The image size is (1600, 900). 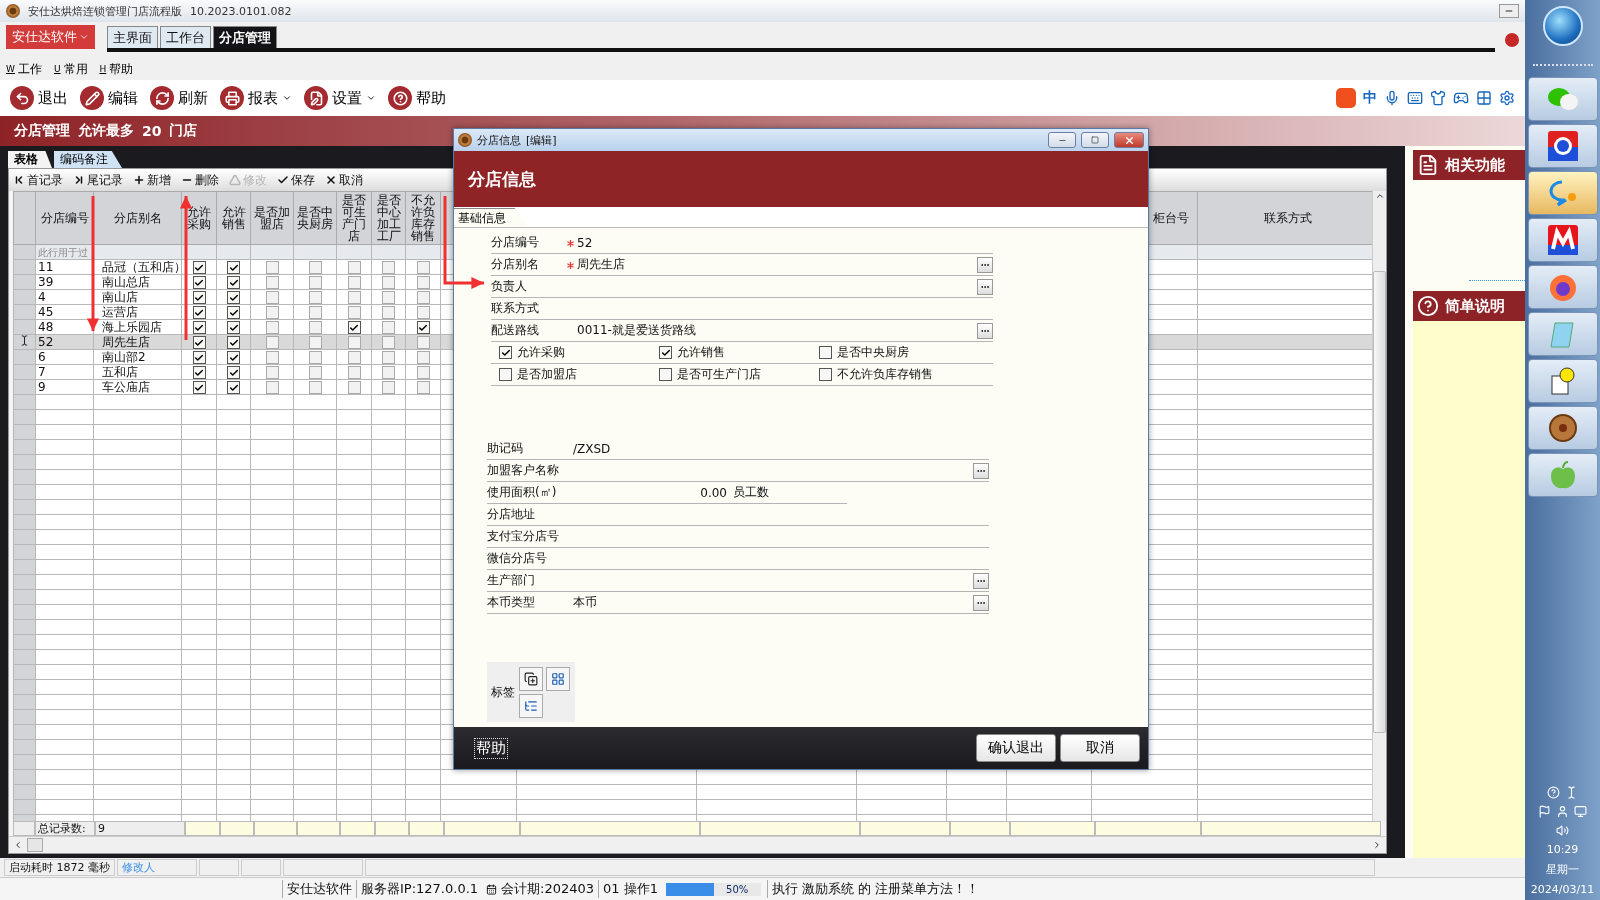 I want to click on tab: 分店管理, so click(x=245, y=37).